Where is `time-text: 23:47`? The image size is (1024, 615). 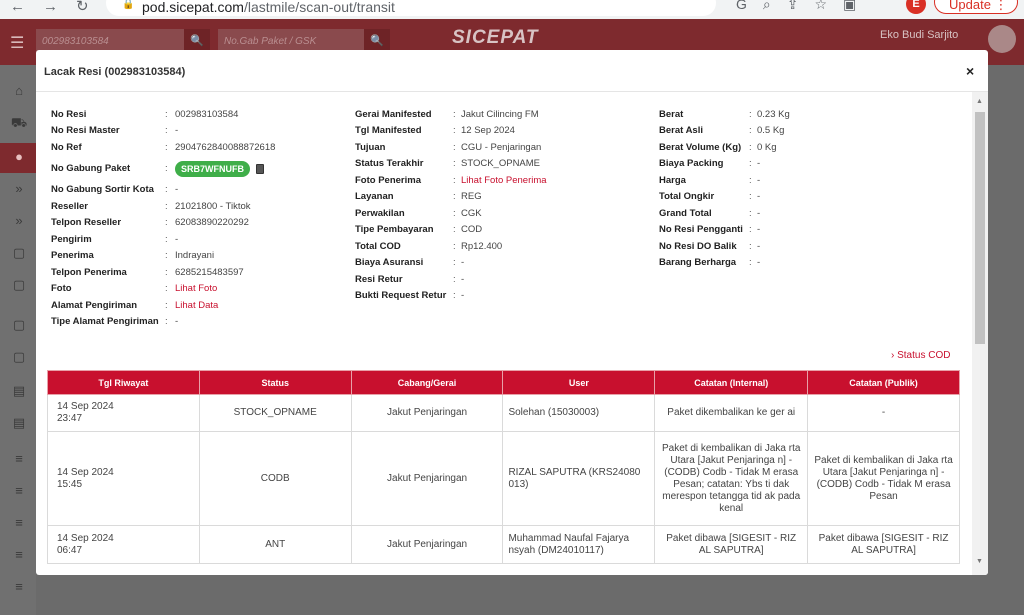 time-text: 23:47 is located at coordinates (70, 418).